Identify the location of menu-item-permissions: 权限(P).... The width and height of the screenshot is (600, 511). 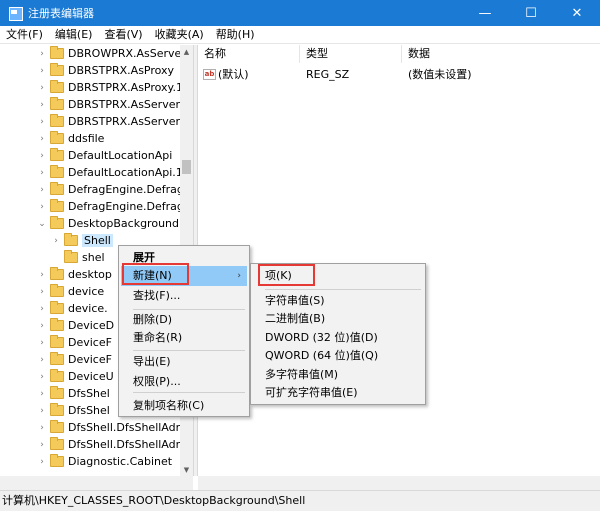
(184, 382).